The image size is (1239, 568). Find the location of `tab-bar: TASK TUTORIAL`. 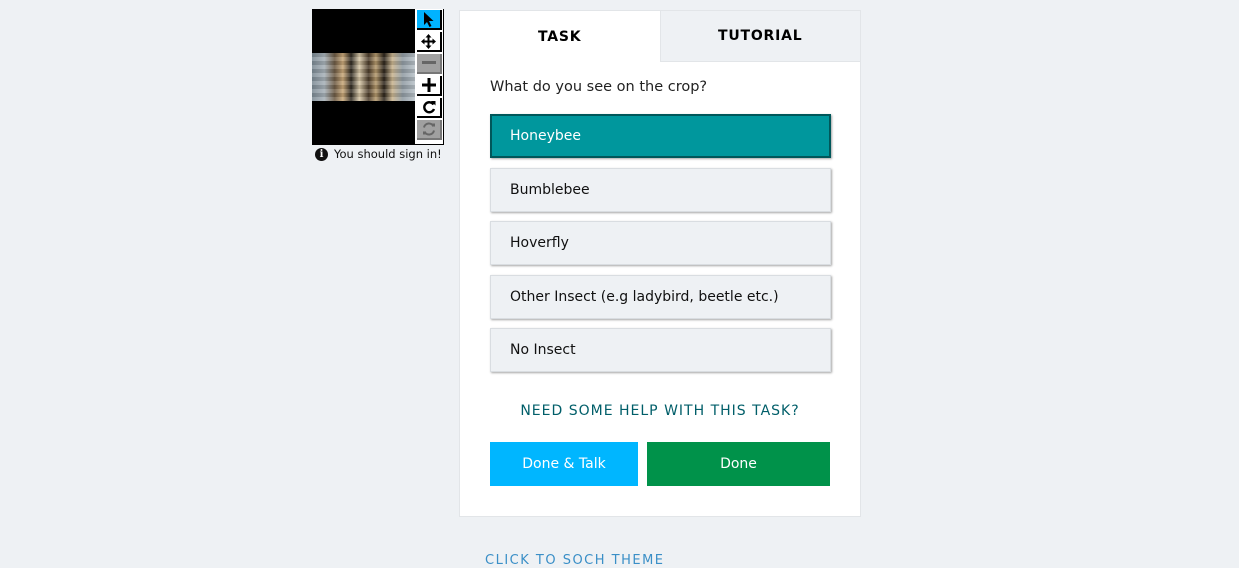

tab-bar: TASK TUTORIAL is located at coordinates (660, 36).